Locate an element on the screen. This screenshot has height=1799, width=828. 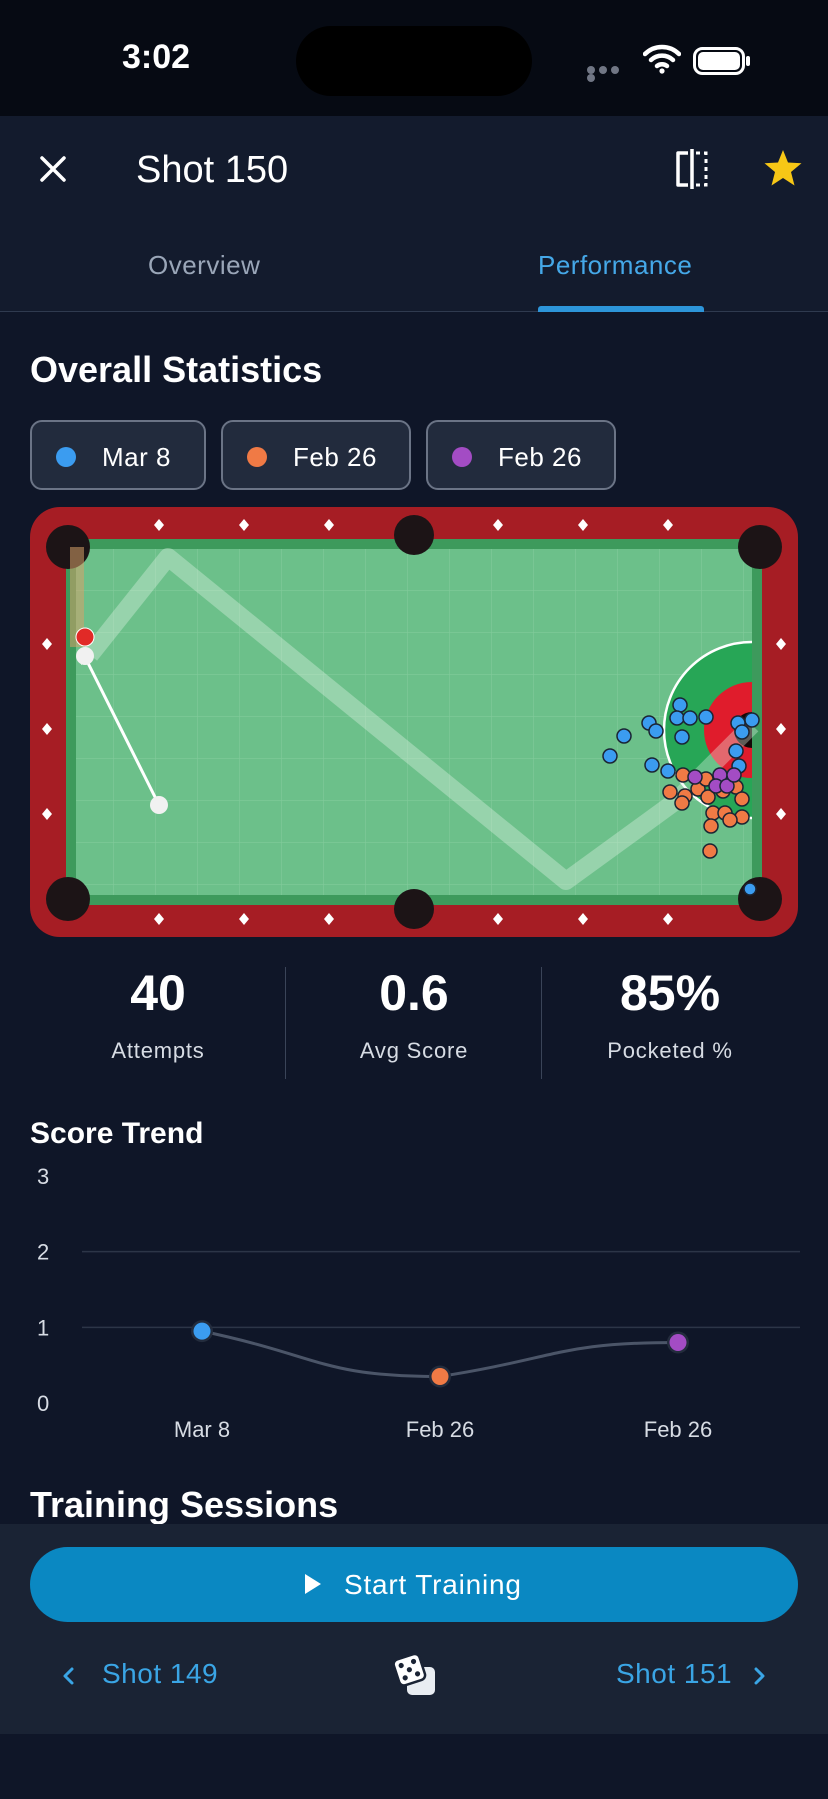
tab-overview: Overview is located at coordinates (204, 265).